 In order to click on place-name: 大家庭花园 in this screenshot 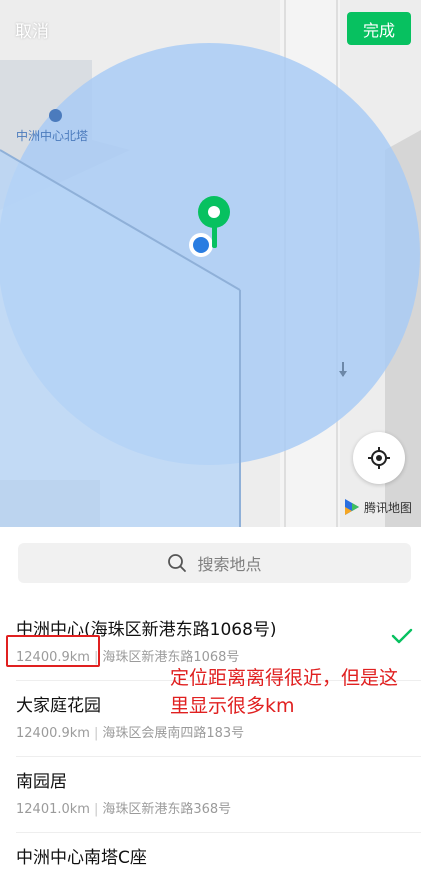, I will do `click(58, 706)`.